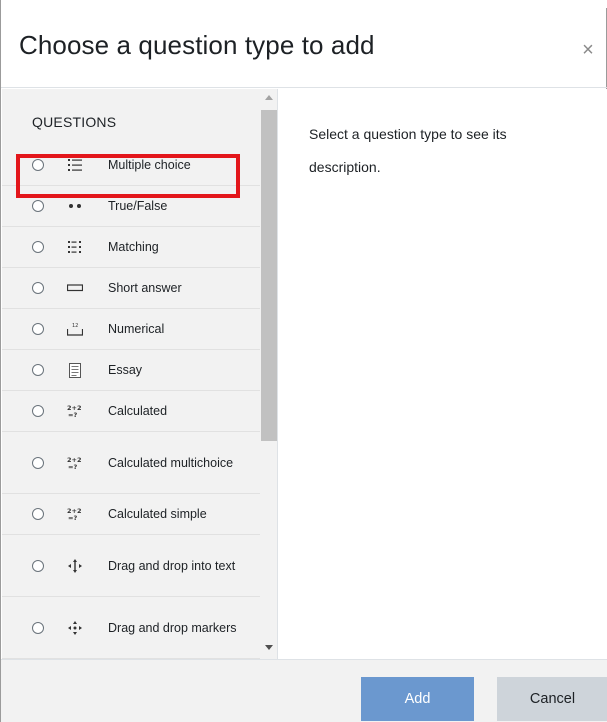  What do you see at coordinates (133, 247) in the screenshot?
I see `question-option-label: Matching` at bounding box center [133, 247].